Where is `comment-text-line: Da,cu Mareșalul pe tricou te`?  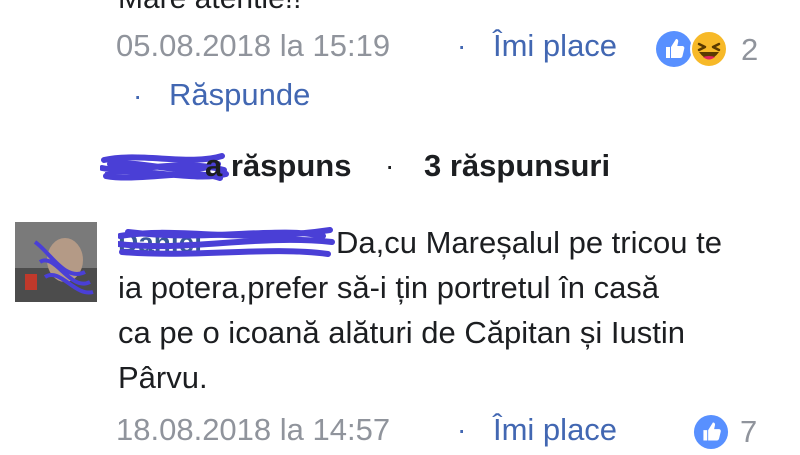 comment-text-line: Da,cu Mareșalul pe tricou te is located at coordinates (529, 242).